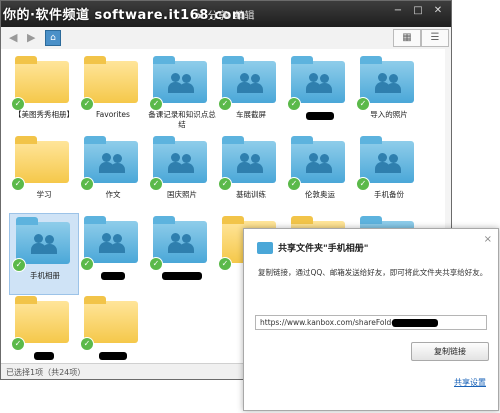 Image resolution: width=500 pixels, height=413 pixels. I want to click on folder-label: 【美图秀秀相册】, so click(44, 114).